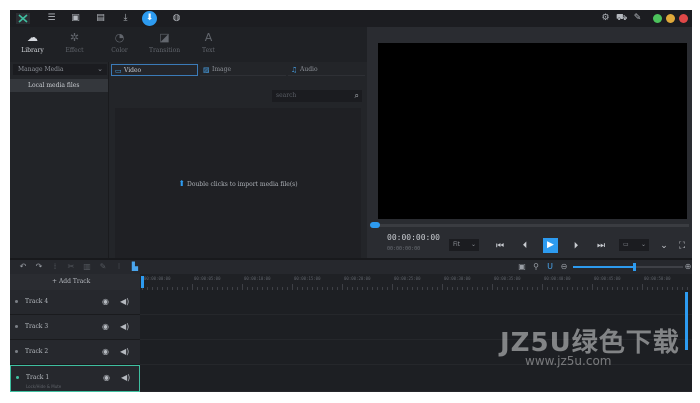 The width and height of the screenshot is (700, 403). Describe the element at coordinates (286, 95) in the screenshot. I see `search-placeholder: search` at that location.